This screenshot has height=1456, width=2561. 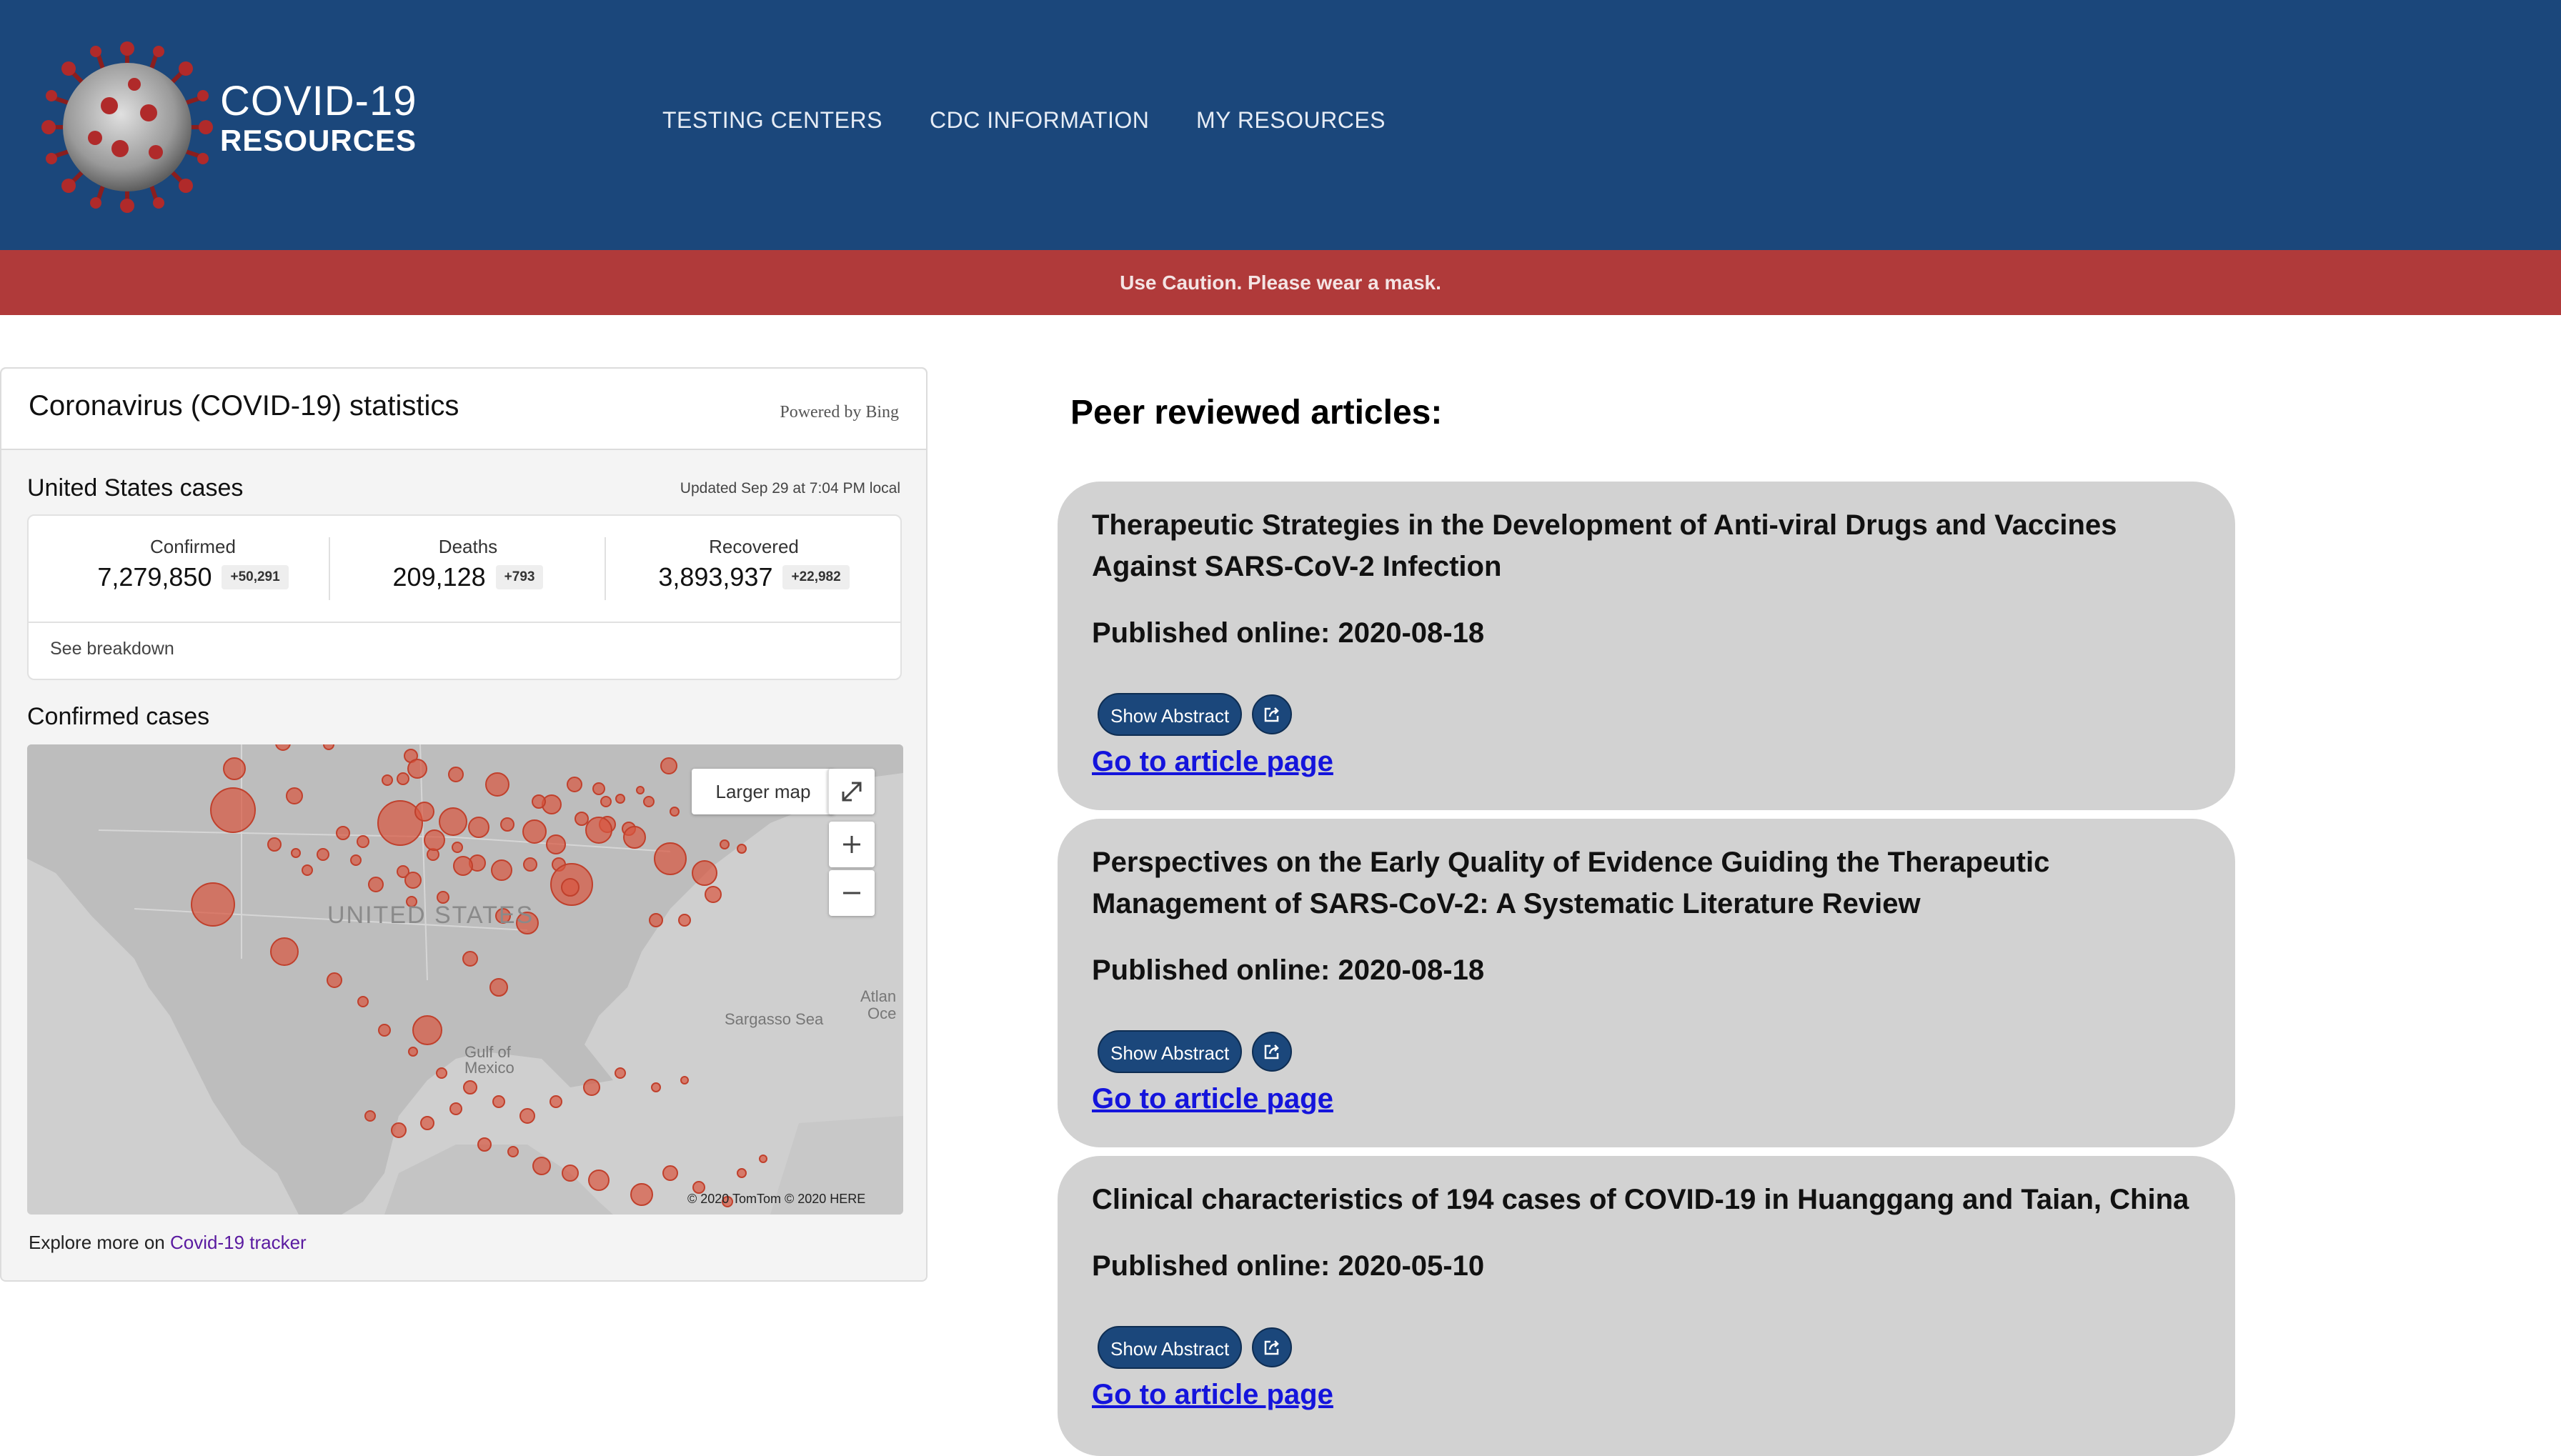 What do you see at coordinates (112, 649) in the screenshot?
I see `see-breakdown-link: See breakdown` at bounding box center [112, 649].